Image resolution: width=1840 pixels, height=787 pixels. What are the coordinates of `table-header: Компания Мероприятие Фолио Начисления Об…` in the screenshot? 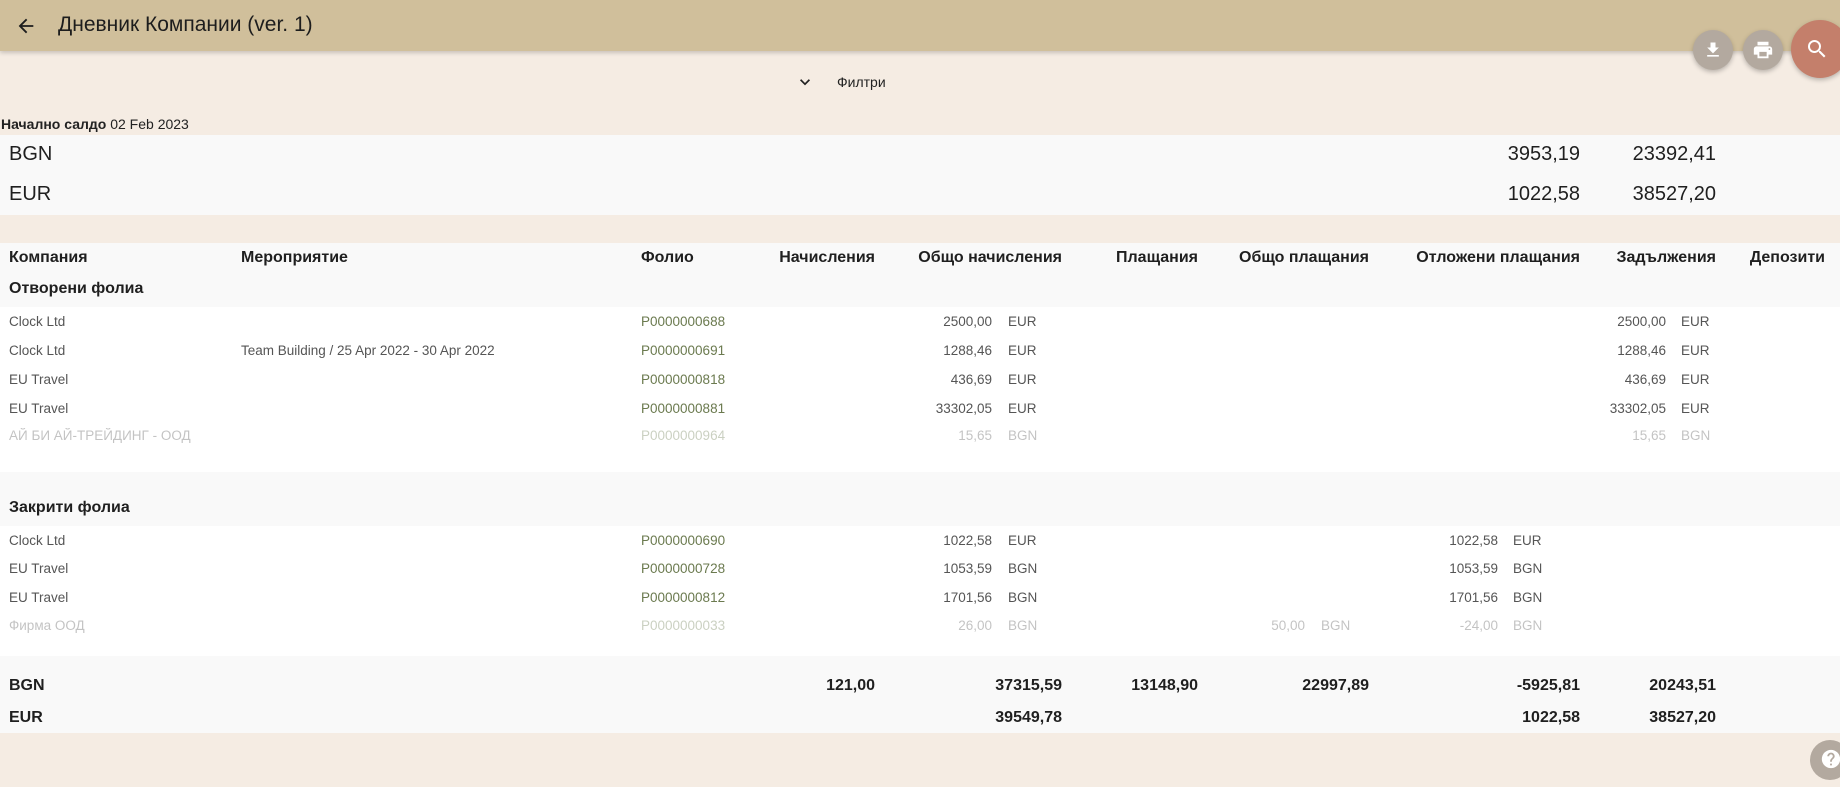 It's located at (920, 258).